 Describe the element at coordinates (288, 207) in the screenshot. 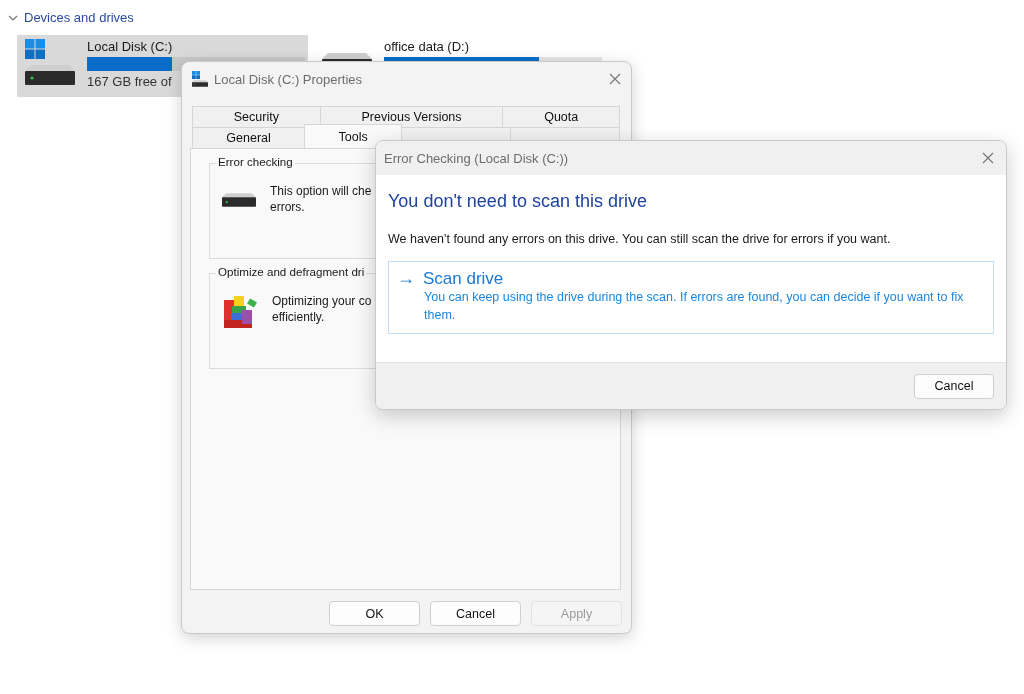

I see `description-line: errors.` at that location.